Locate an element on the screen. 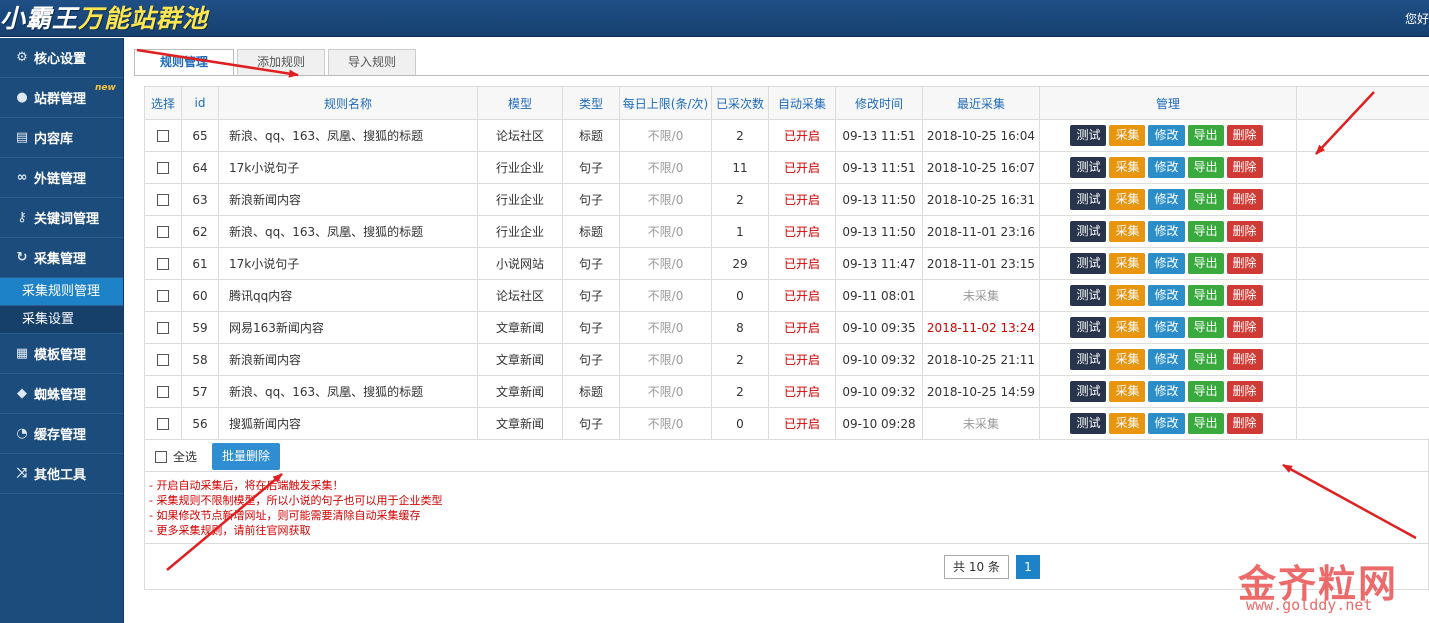 The width and height of the screenshot is (1429, 623). gear-icon: ⚙ is located at coordinates (22, 57).